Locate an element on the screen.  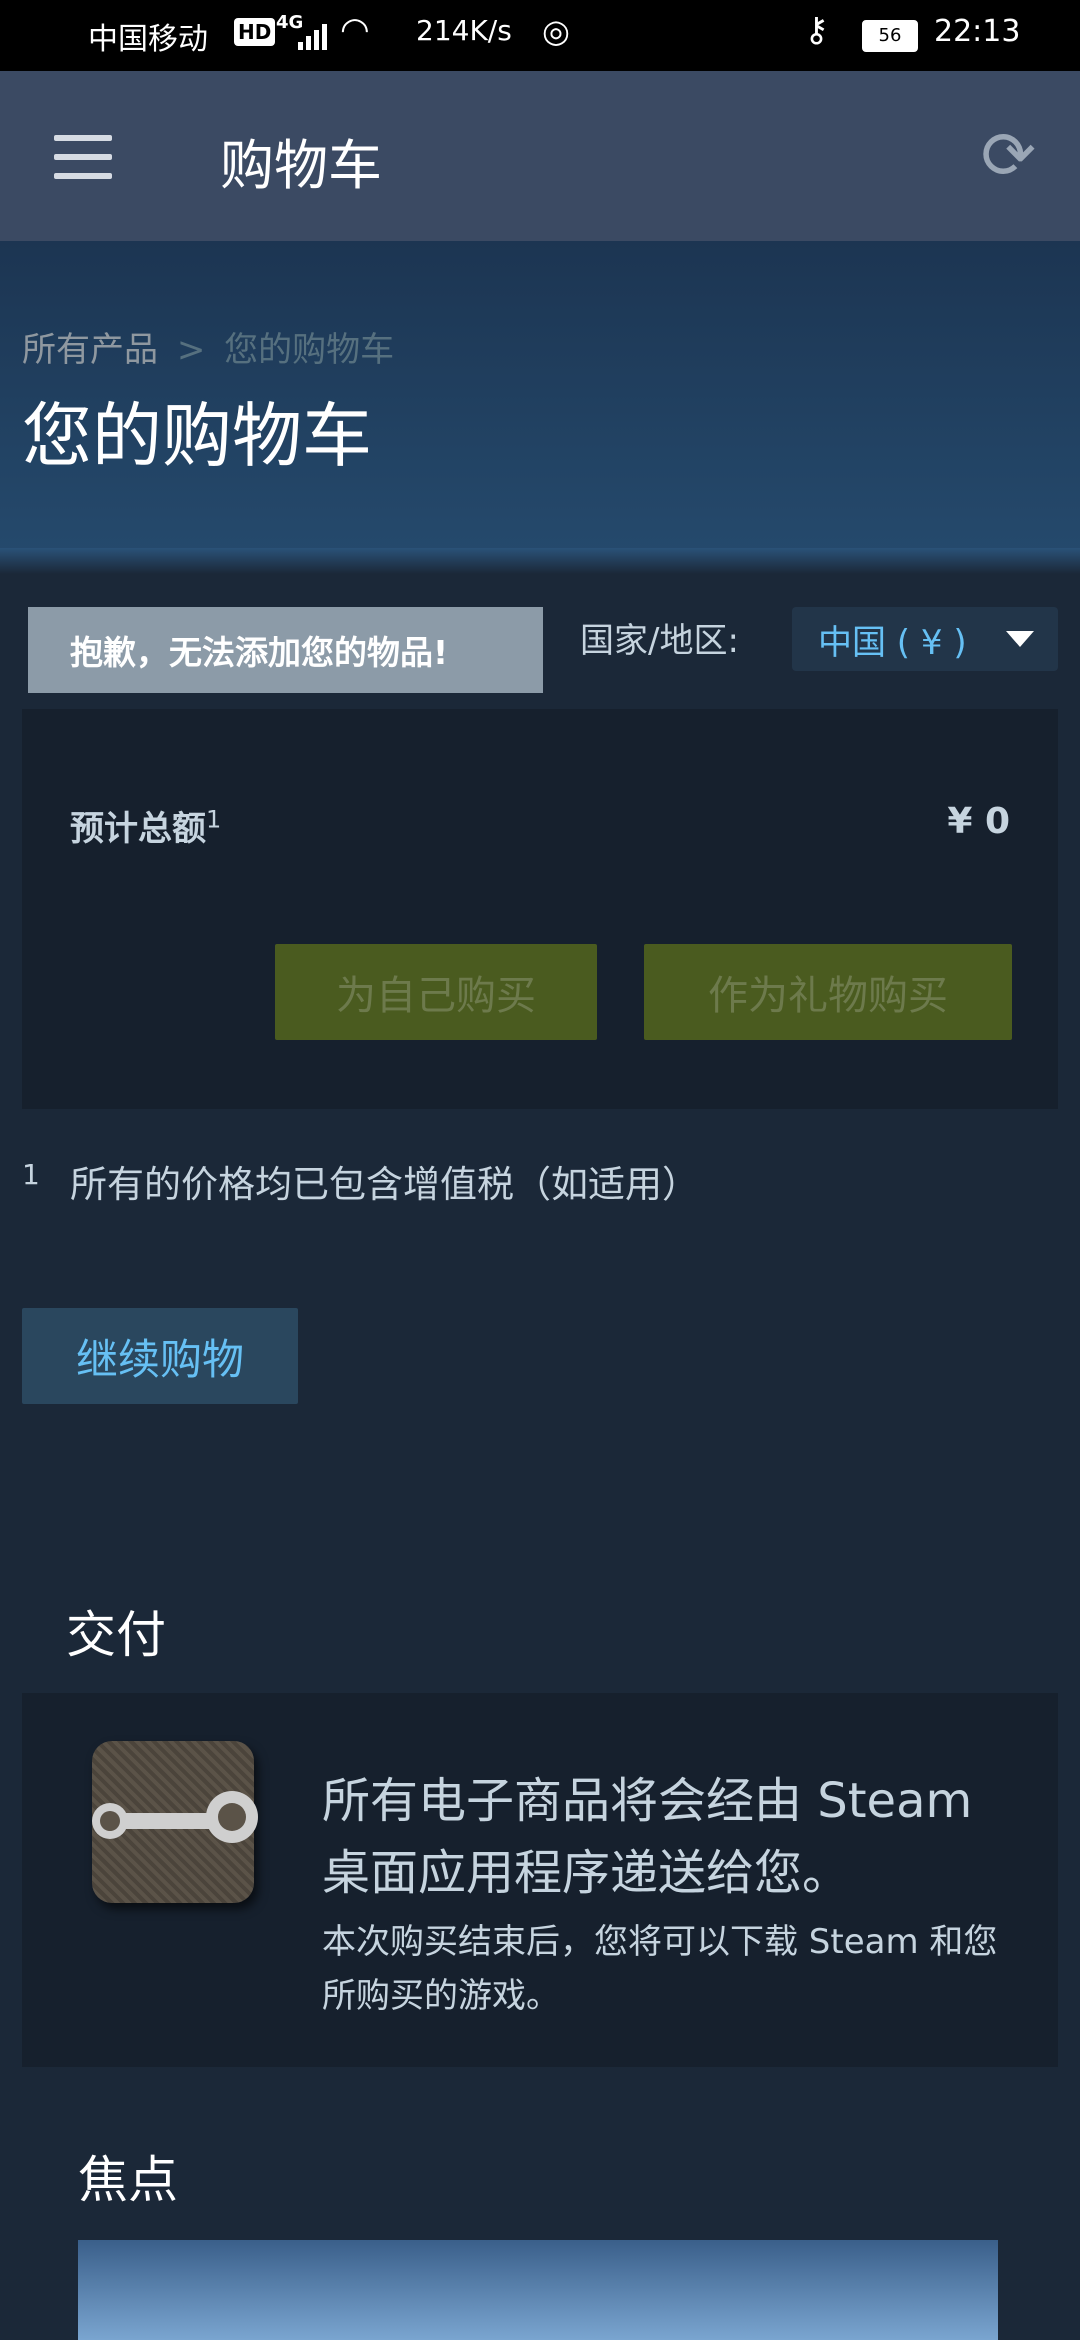
carrier-label: 中国移动 is located at coordinates (148, 39).